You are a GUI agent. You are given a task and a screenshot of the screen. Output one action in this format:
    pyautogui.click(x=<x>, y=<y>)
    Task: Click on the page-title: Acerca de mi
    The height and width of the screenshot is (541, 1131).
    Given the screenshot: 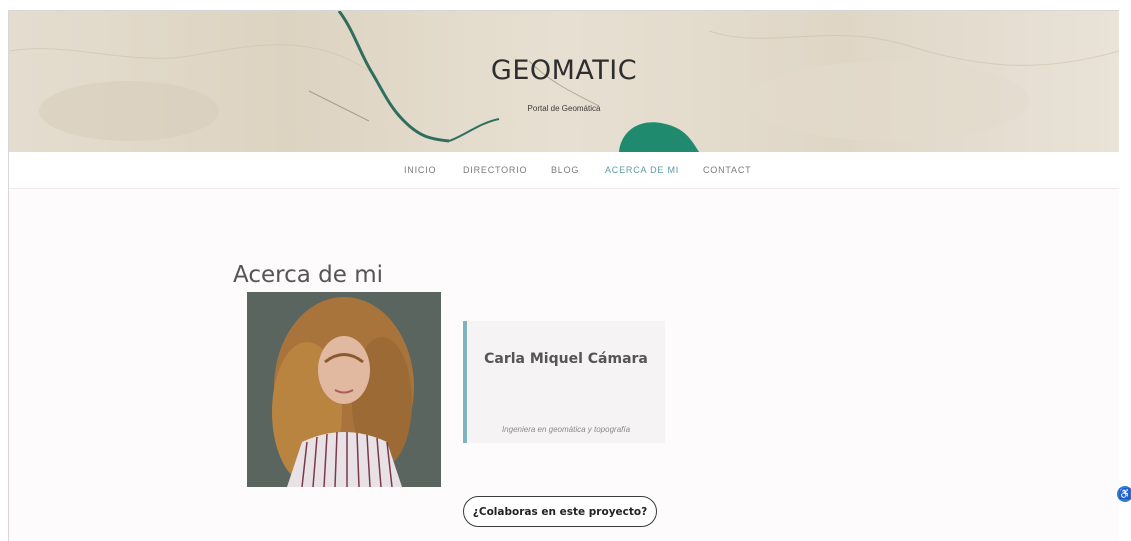 What is the action you would take?
    pyautogui.click(x=308, y=275)
    